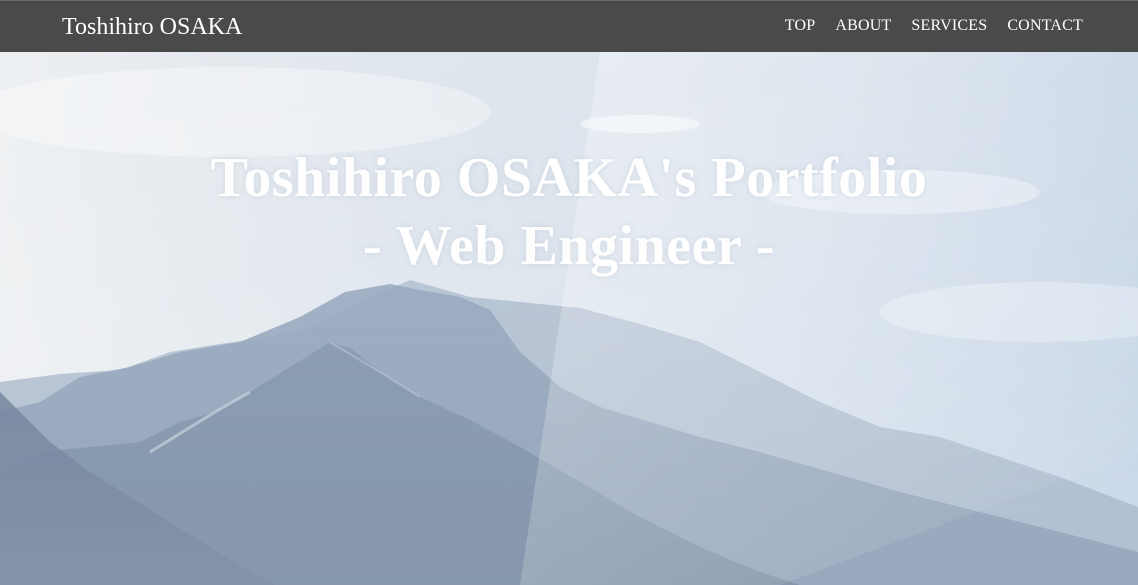 The height and width of the screenshot is (585, 1138). Describe the element at coordinates (1045, 26) in the screenshot. I see `nav-link-contact: CONTACT` at that location.